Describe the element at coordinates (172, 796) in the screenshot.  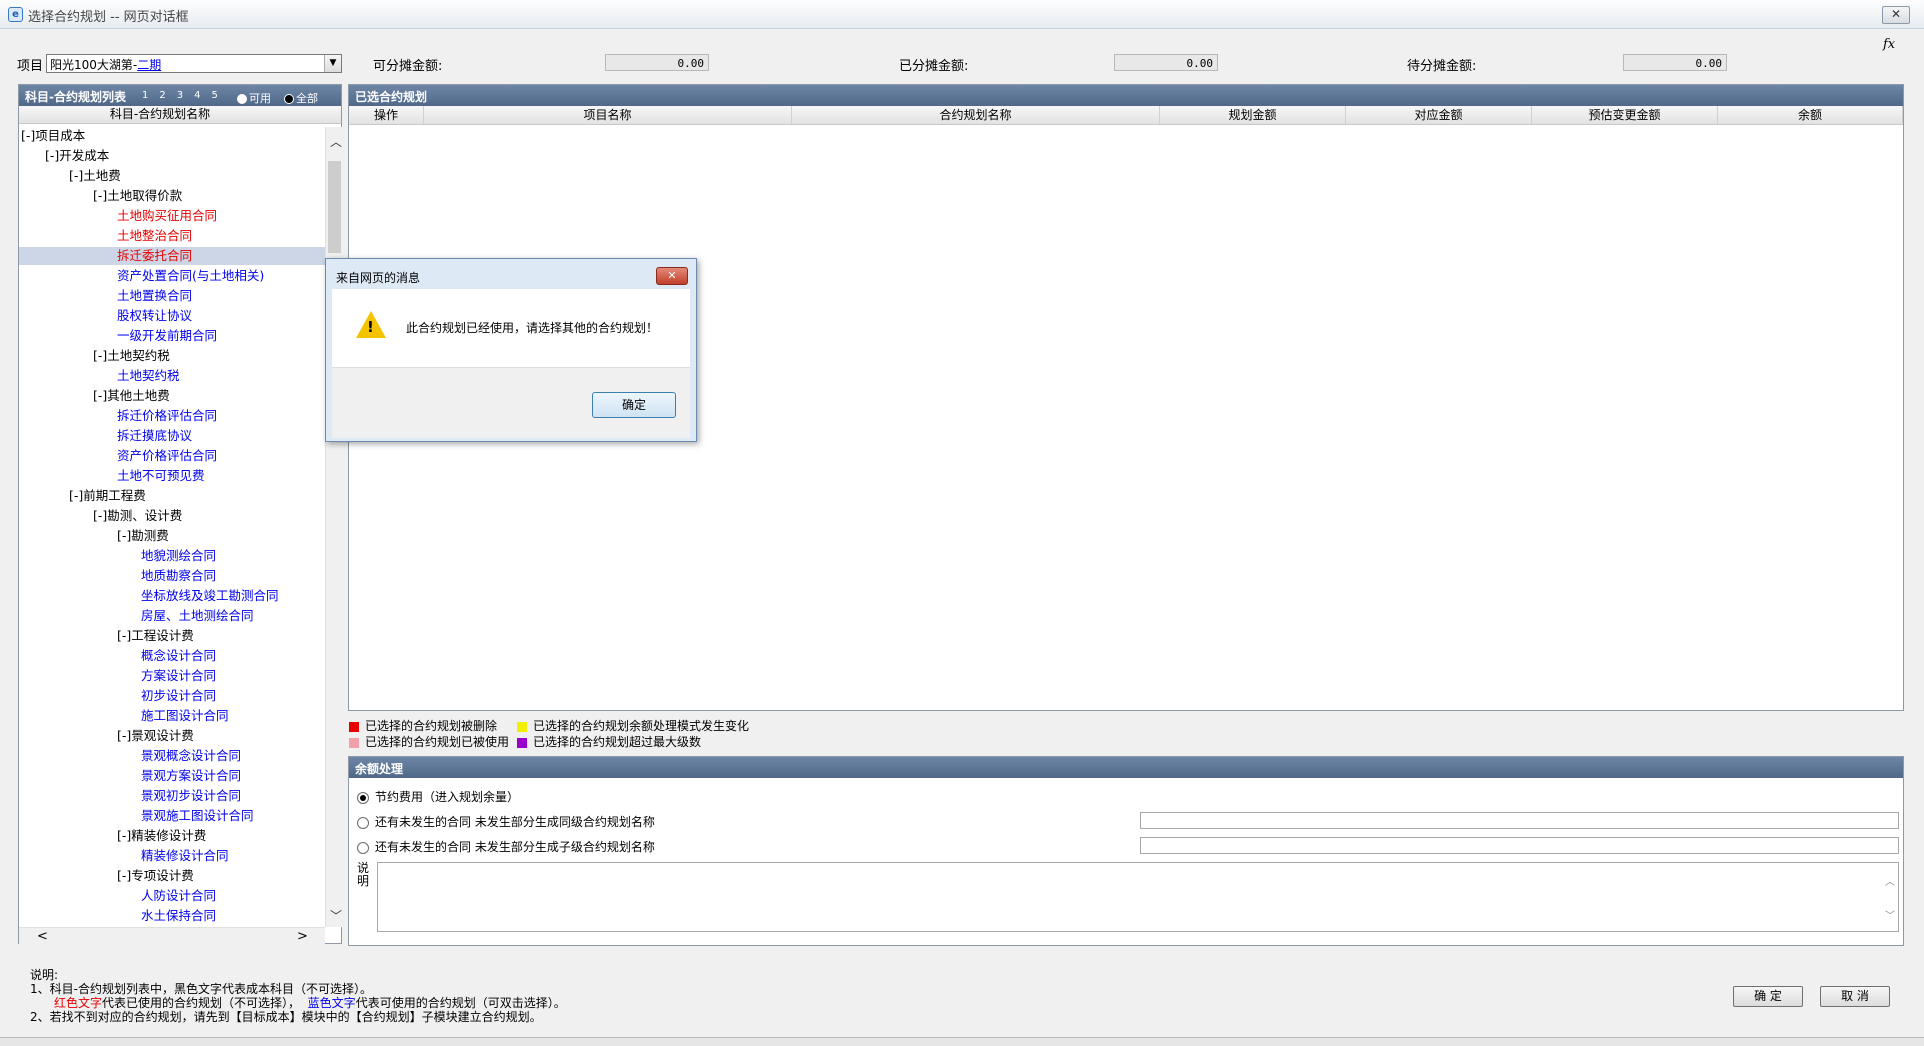
I see `tree-node-plan: 景观初步设计合同` at that location.